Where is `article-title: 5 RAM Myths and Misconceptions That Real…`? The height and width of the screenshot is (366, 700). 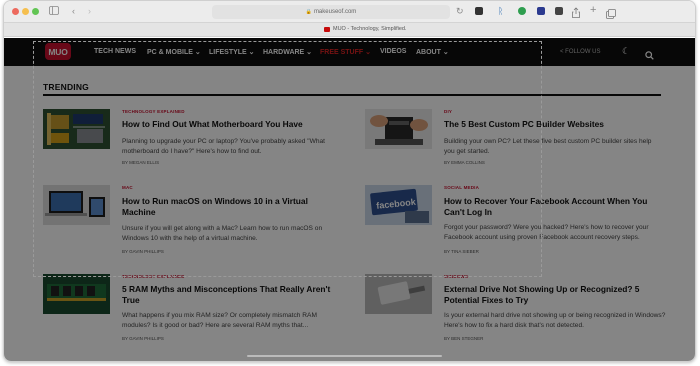 article-title: 5 RAM Myths and Misconceptions That Real… is located at coordinates (228, 295).